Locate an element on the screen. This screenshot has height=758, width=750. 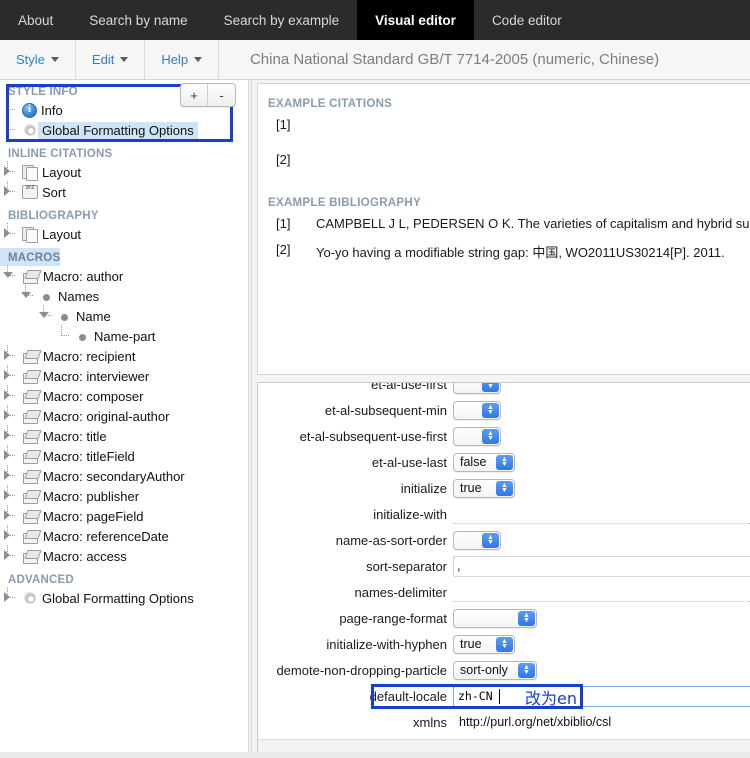
select-et-al-use-last: false ▲ ▼ is located at coordinates (484, 462).